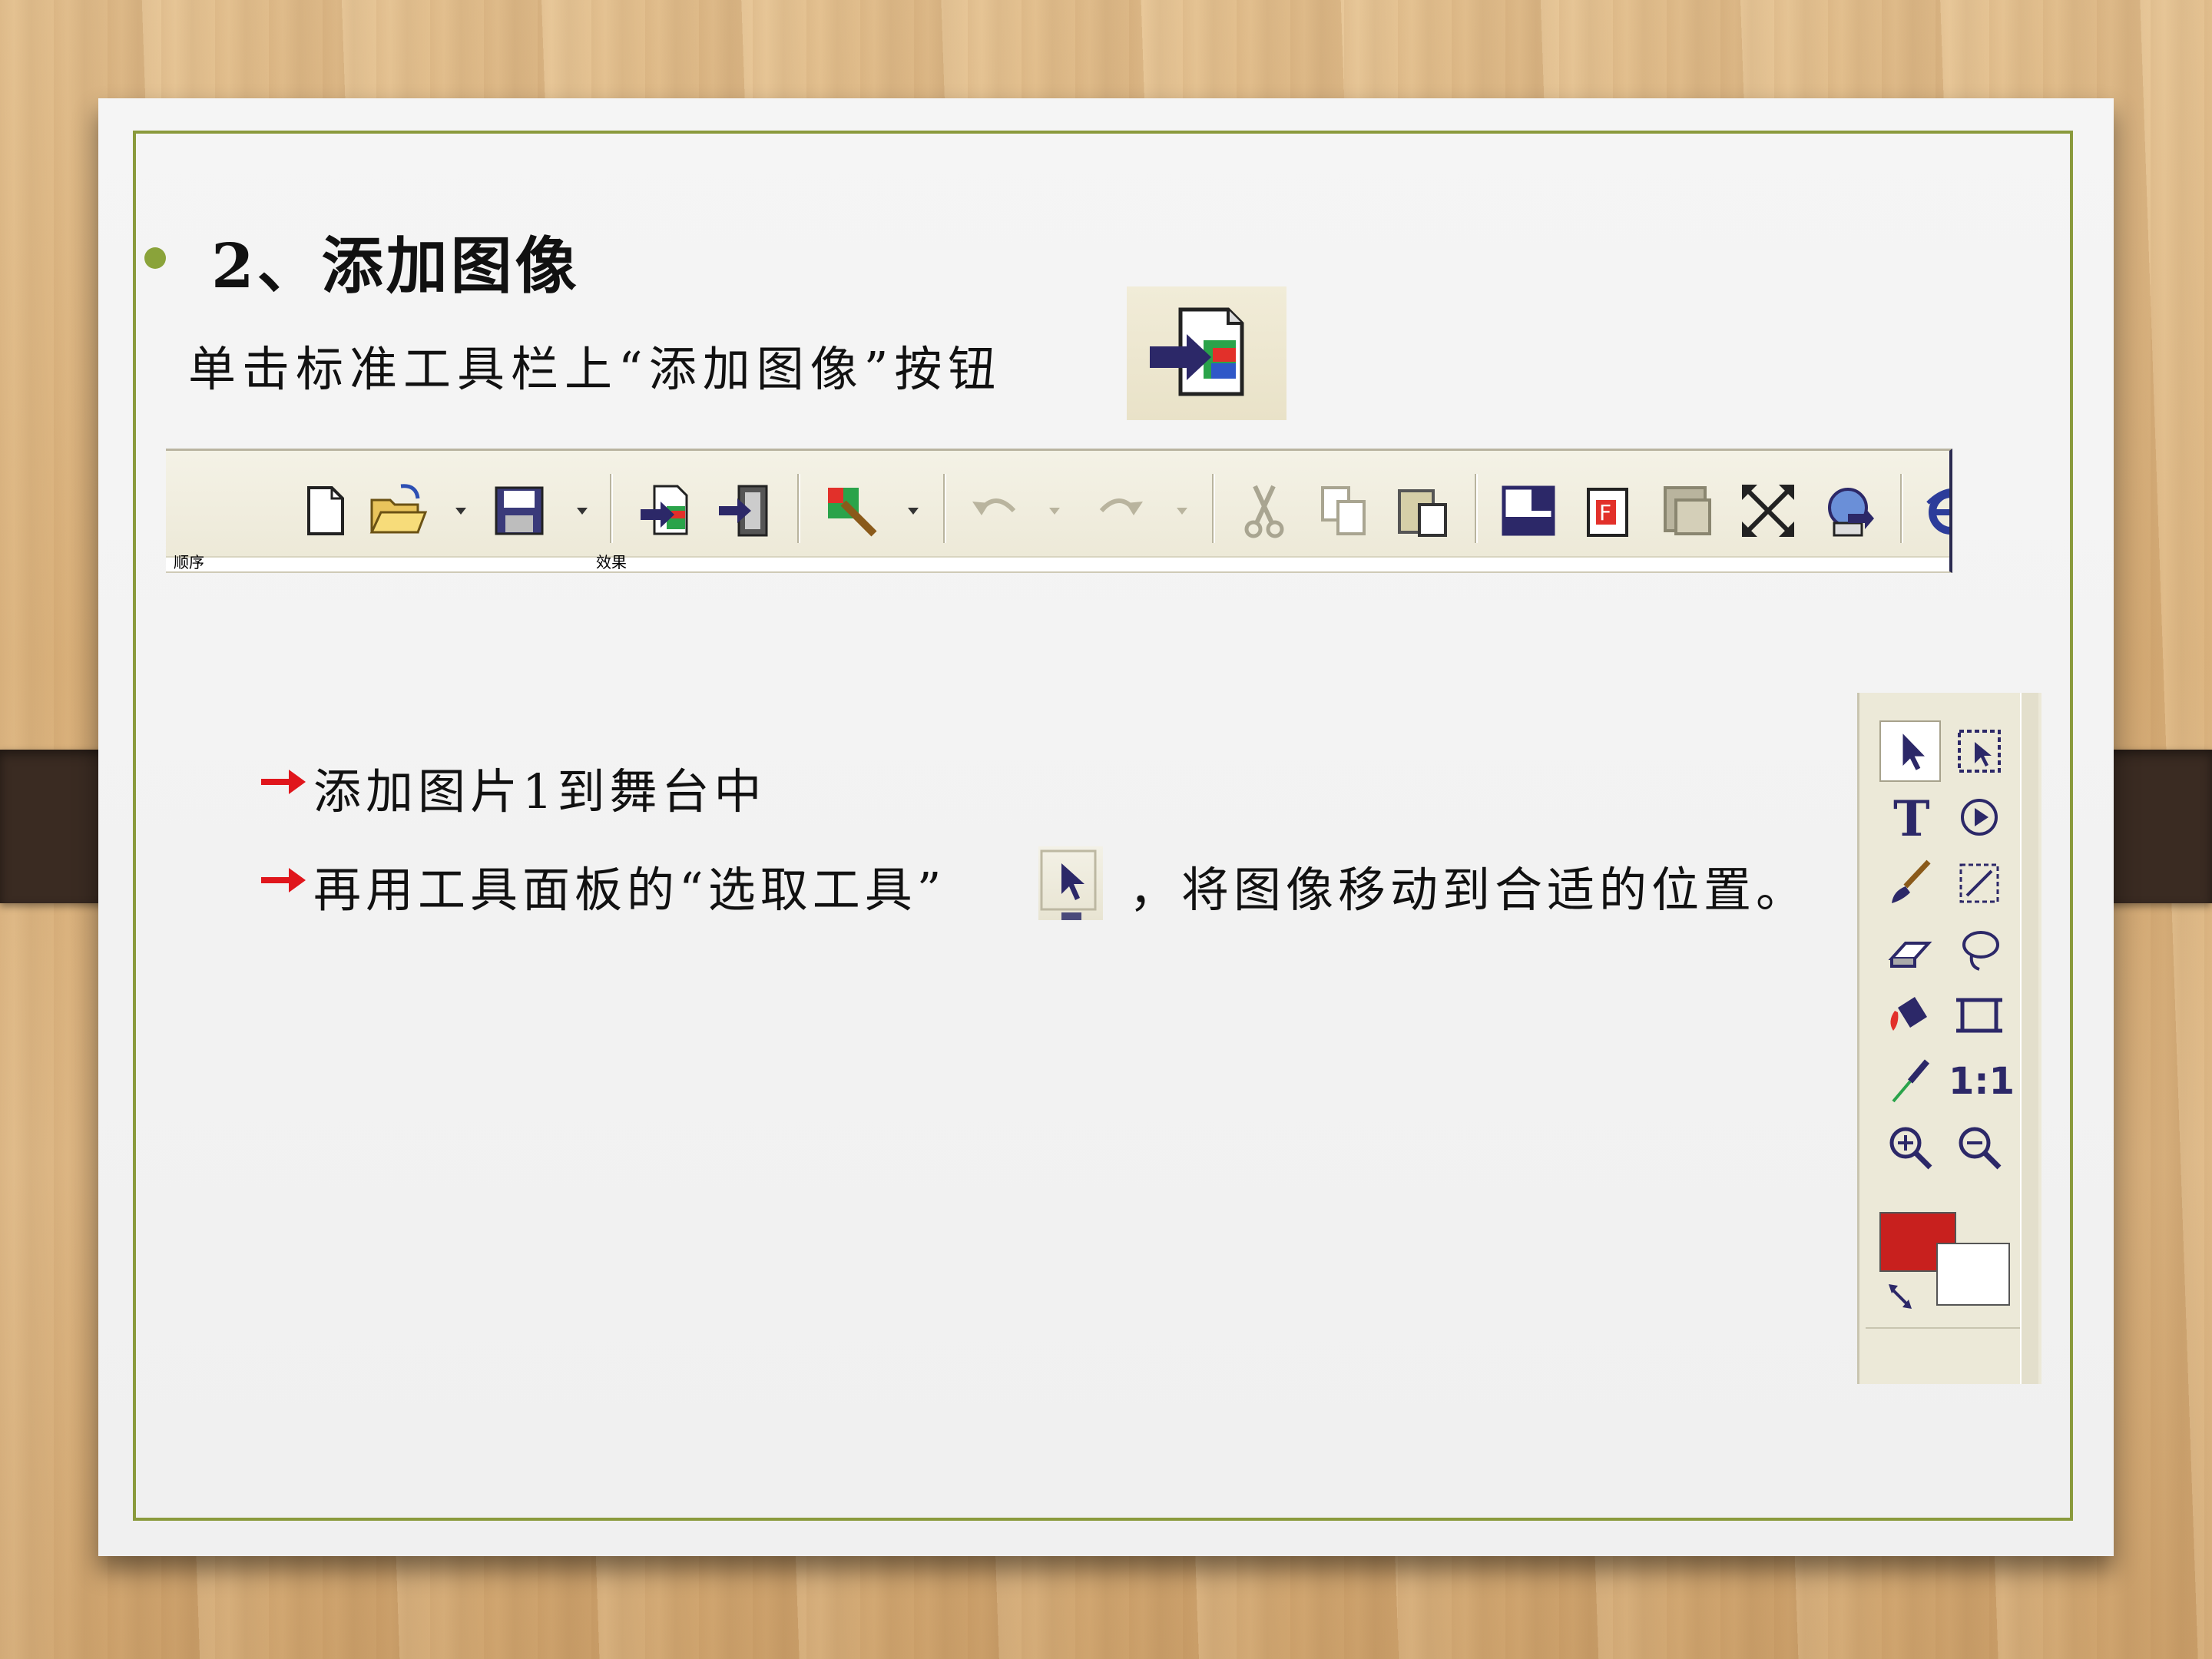 Image resolution: width=2212 pixels, height=1659 pixels. Describe the element at coordinates (1120, 511) in the screenshot. I see `redo-icon` at that location.